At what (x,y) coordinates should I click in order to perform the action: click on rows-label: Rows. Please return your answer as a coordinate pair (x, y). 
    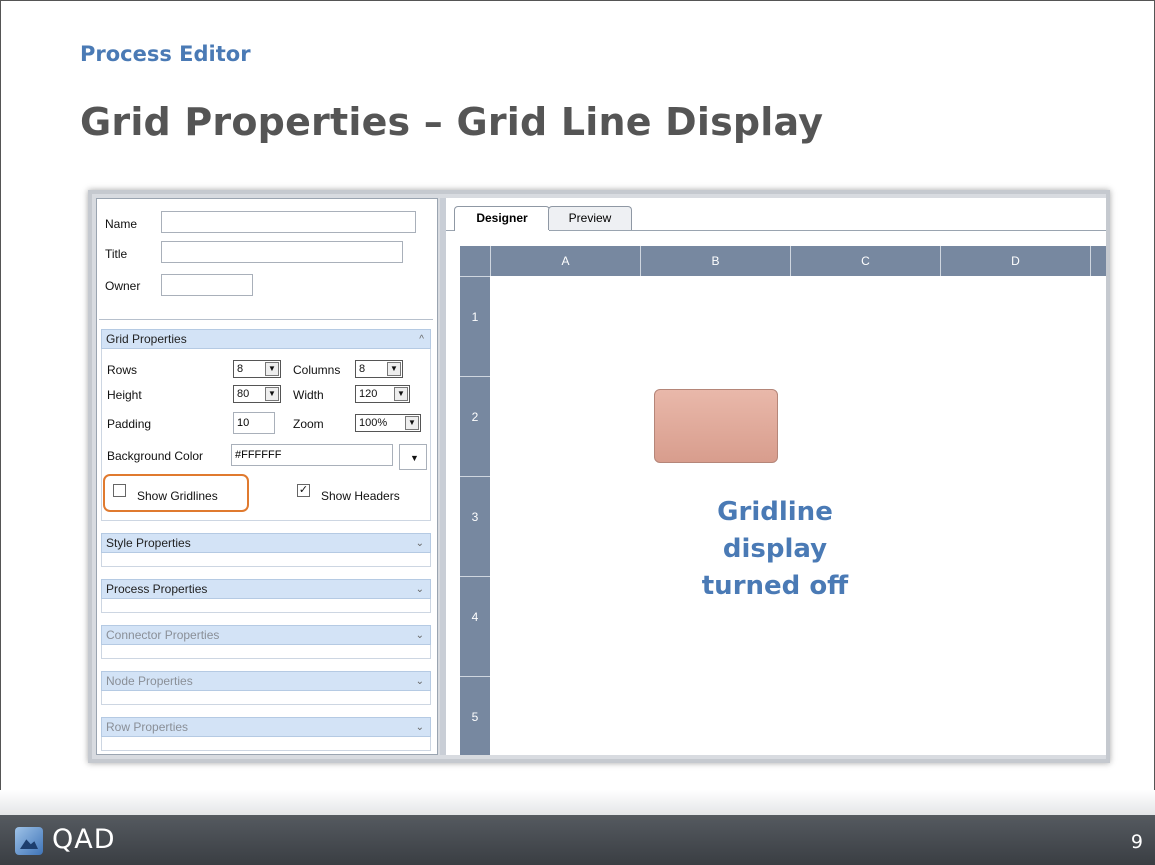
    Looking at the image, I should click on (122, 370).